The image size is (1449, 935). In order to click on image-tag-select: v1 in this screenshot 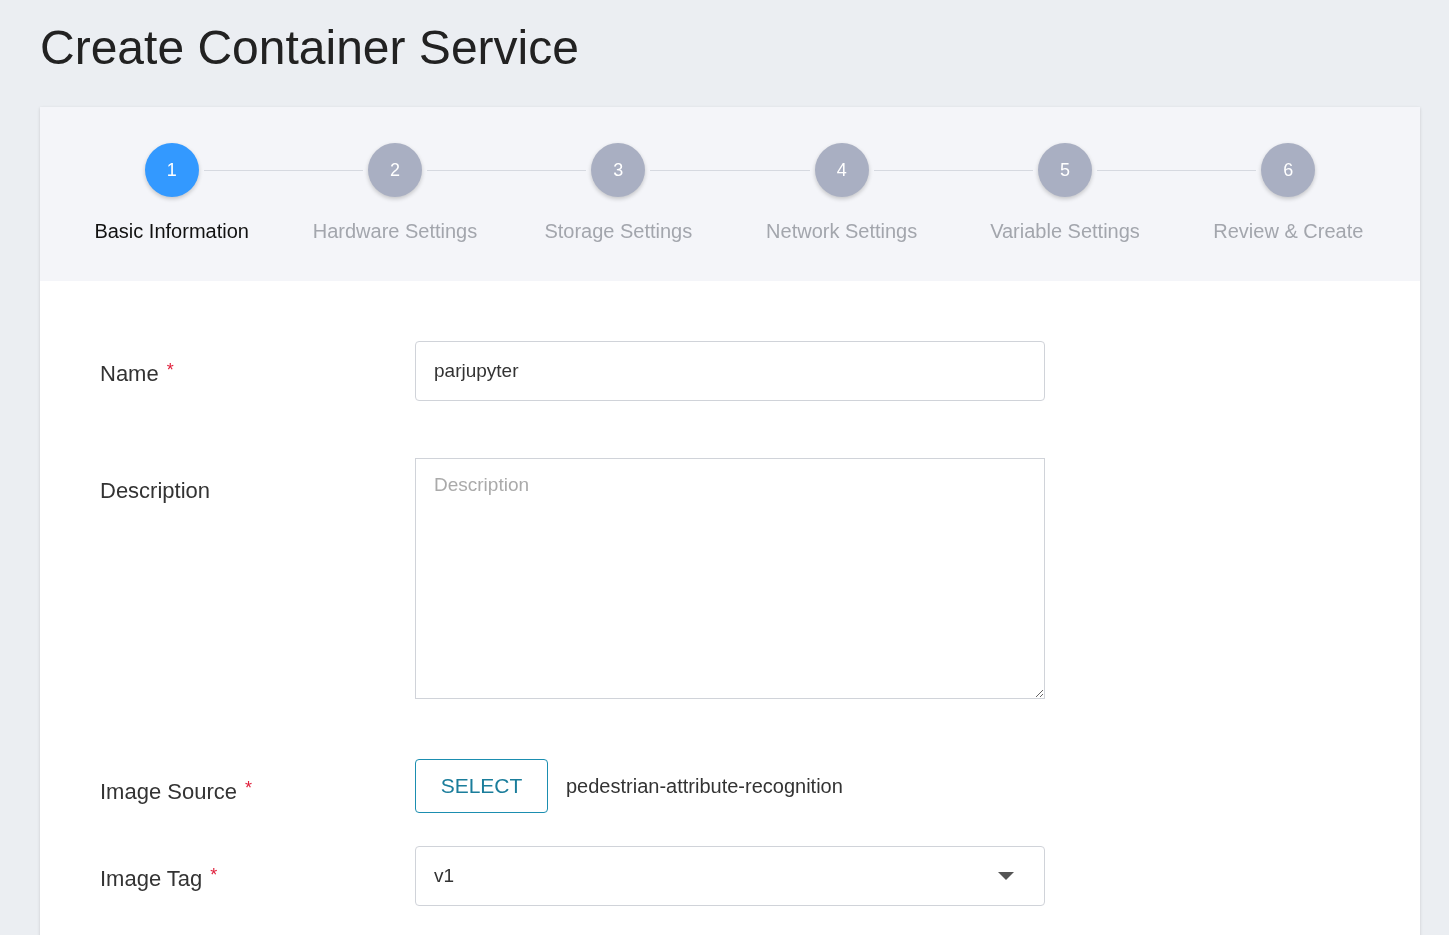, I will do `click(730, 876)`.